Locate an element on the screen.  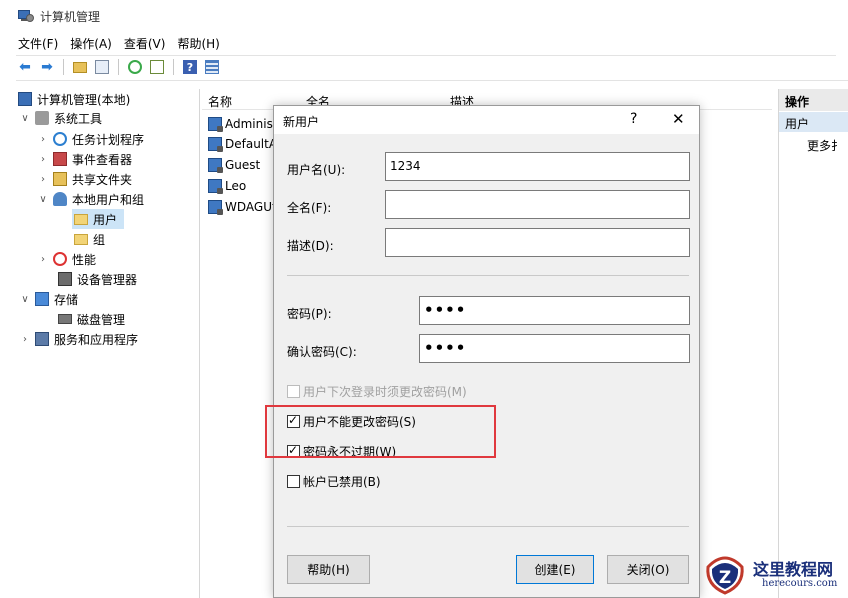
description-label: 描述(D): is located at coordinates (310, 246).